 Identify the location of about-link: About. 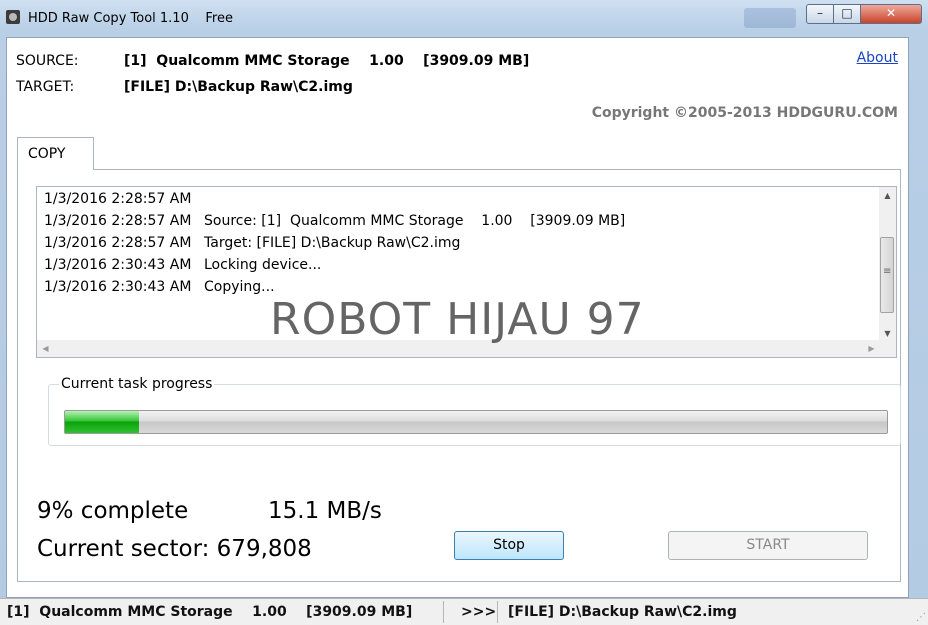
(877, 58).